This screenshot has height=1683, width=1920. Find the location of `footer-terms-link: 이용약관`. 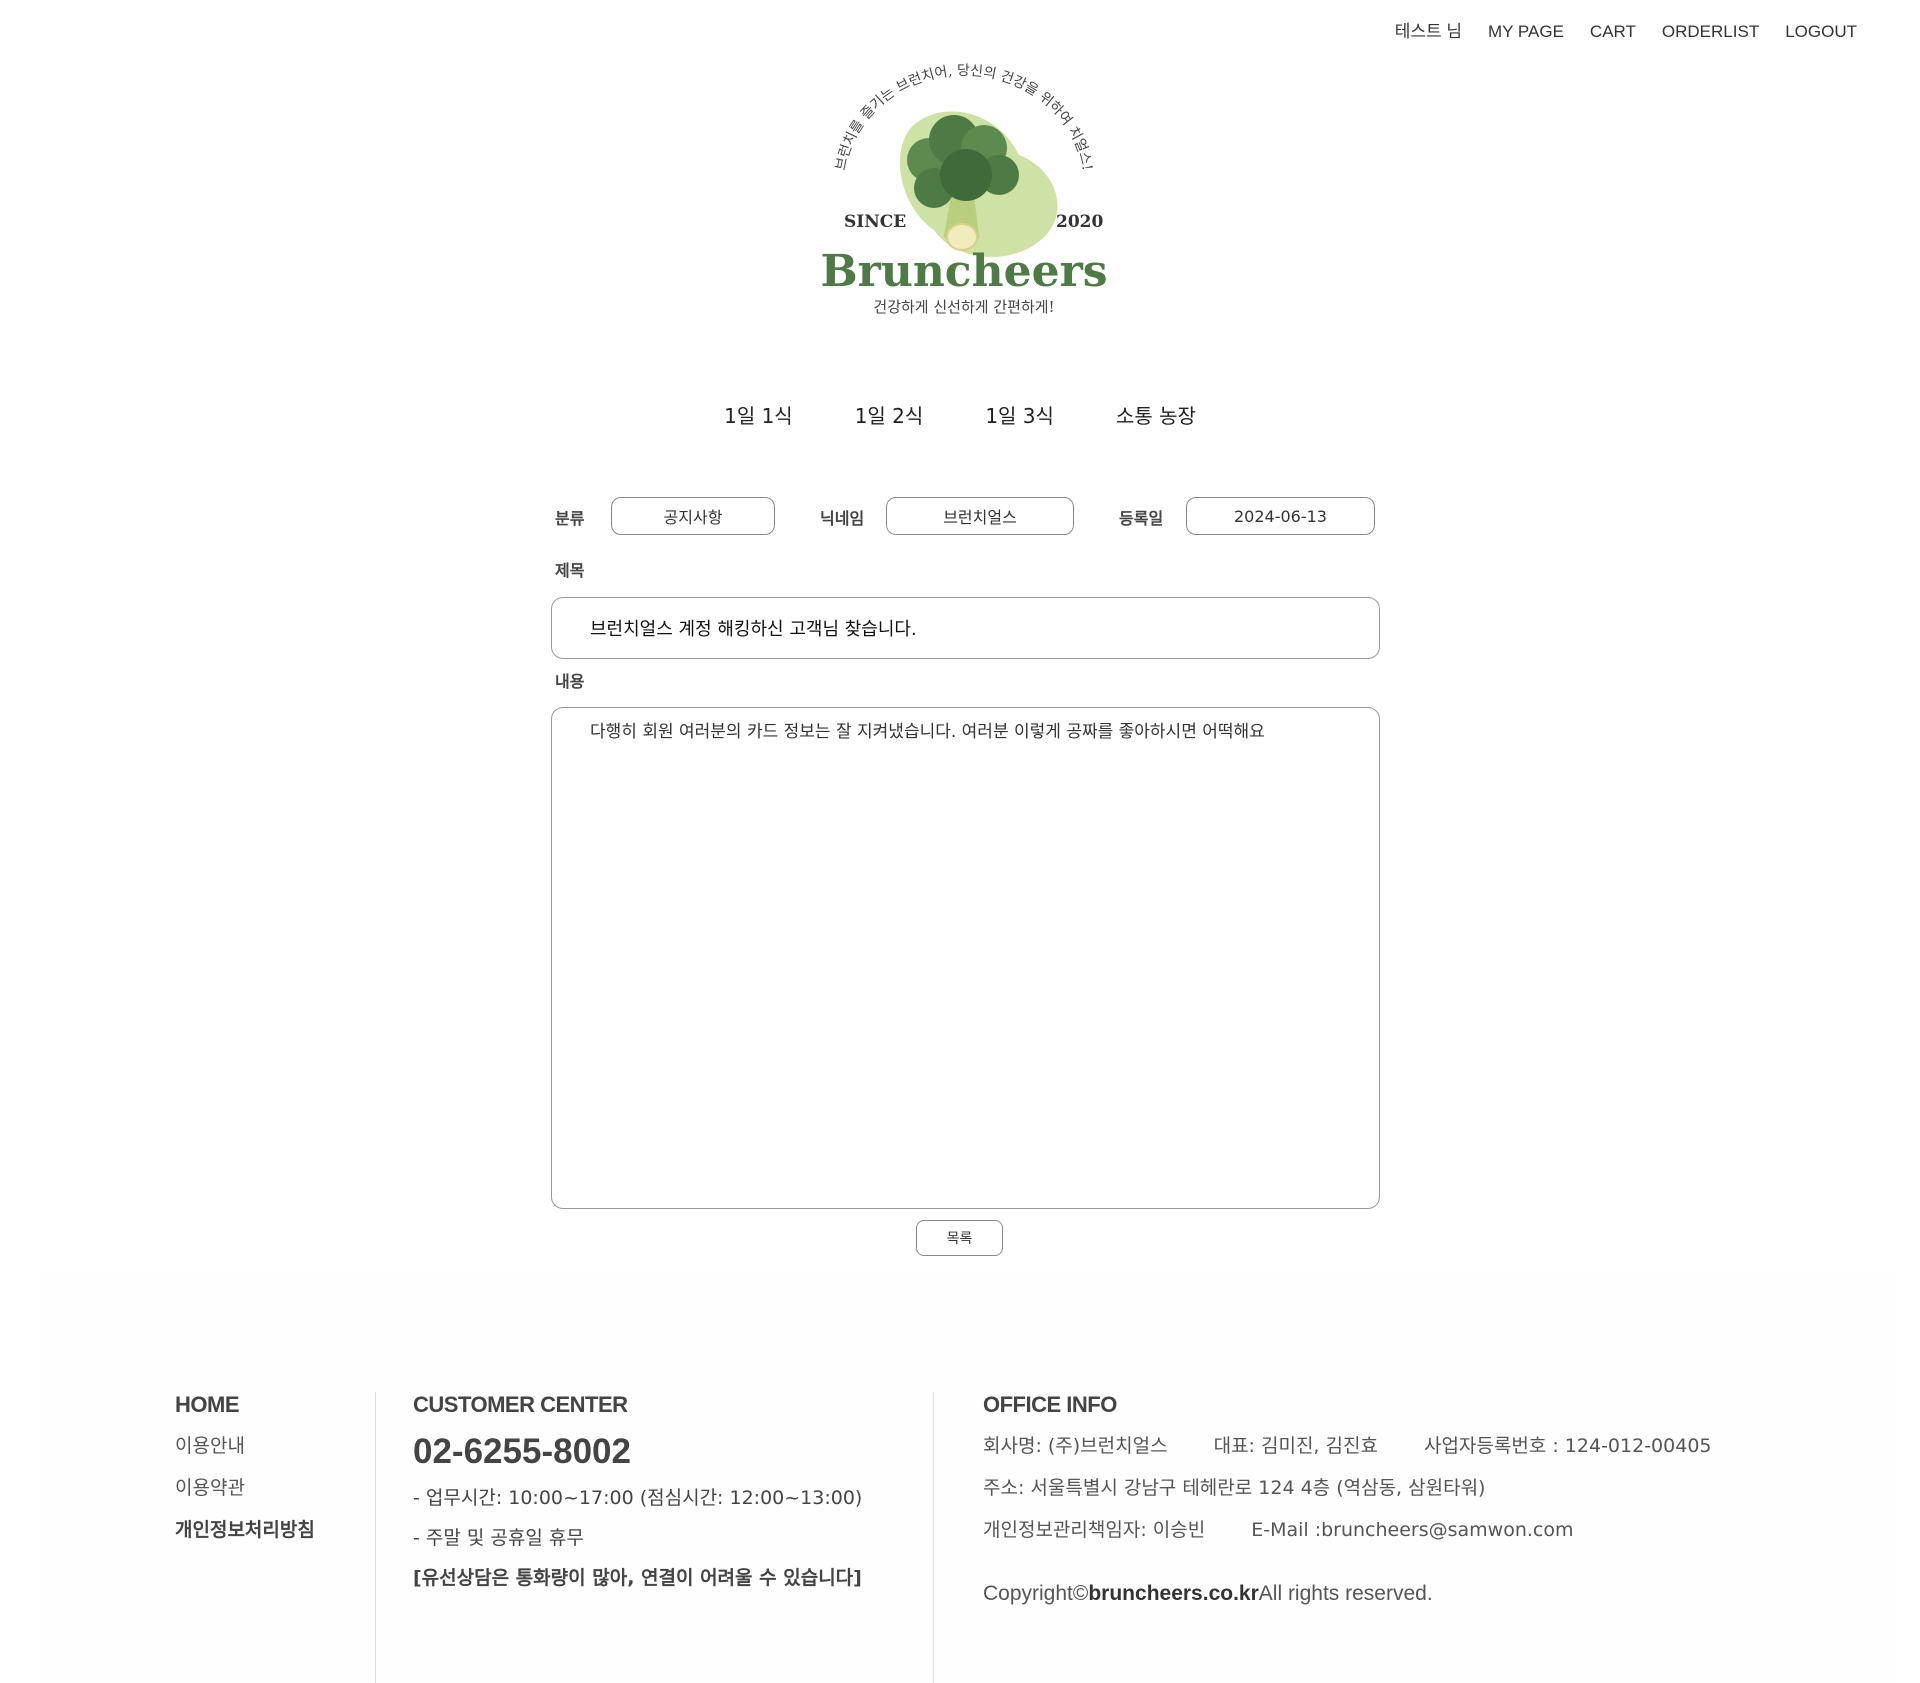

footer-terms-link: 이용약관 is located at coordinates (275, 1488).